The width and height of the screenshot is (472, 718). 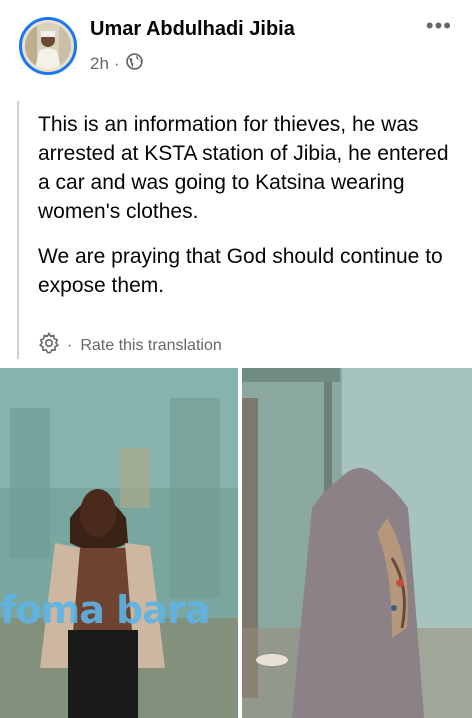 What do you see at coordinates (439, 26) in the screenshot?
I see `more-options-icon: •••` at bounding box center [439, 26].